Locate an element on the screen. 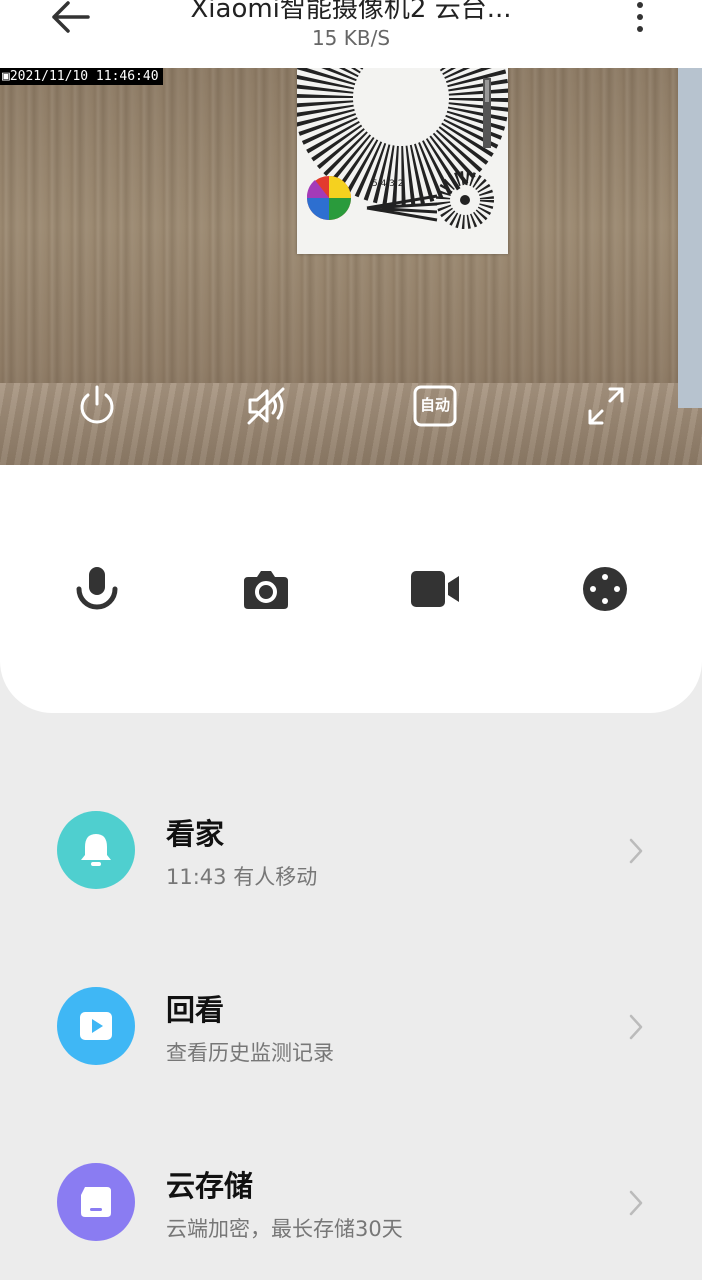  mute-button is located at coordinates (266, 406).